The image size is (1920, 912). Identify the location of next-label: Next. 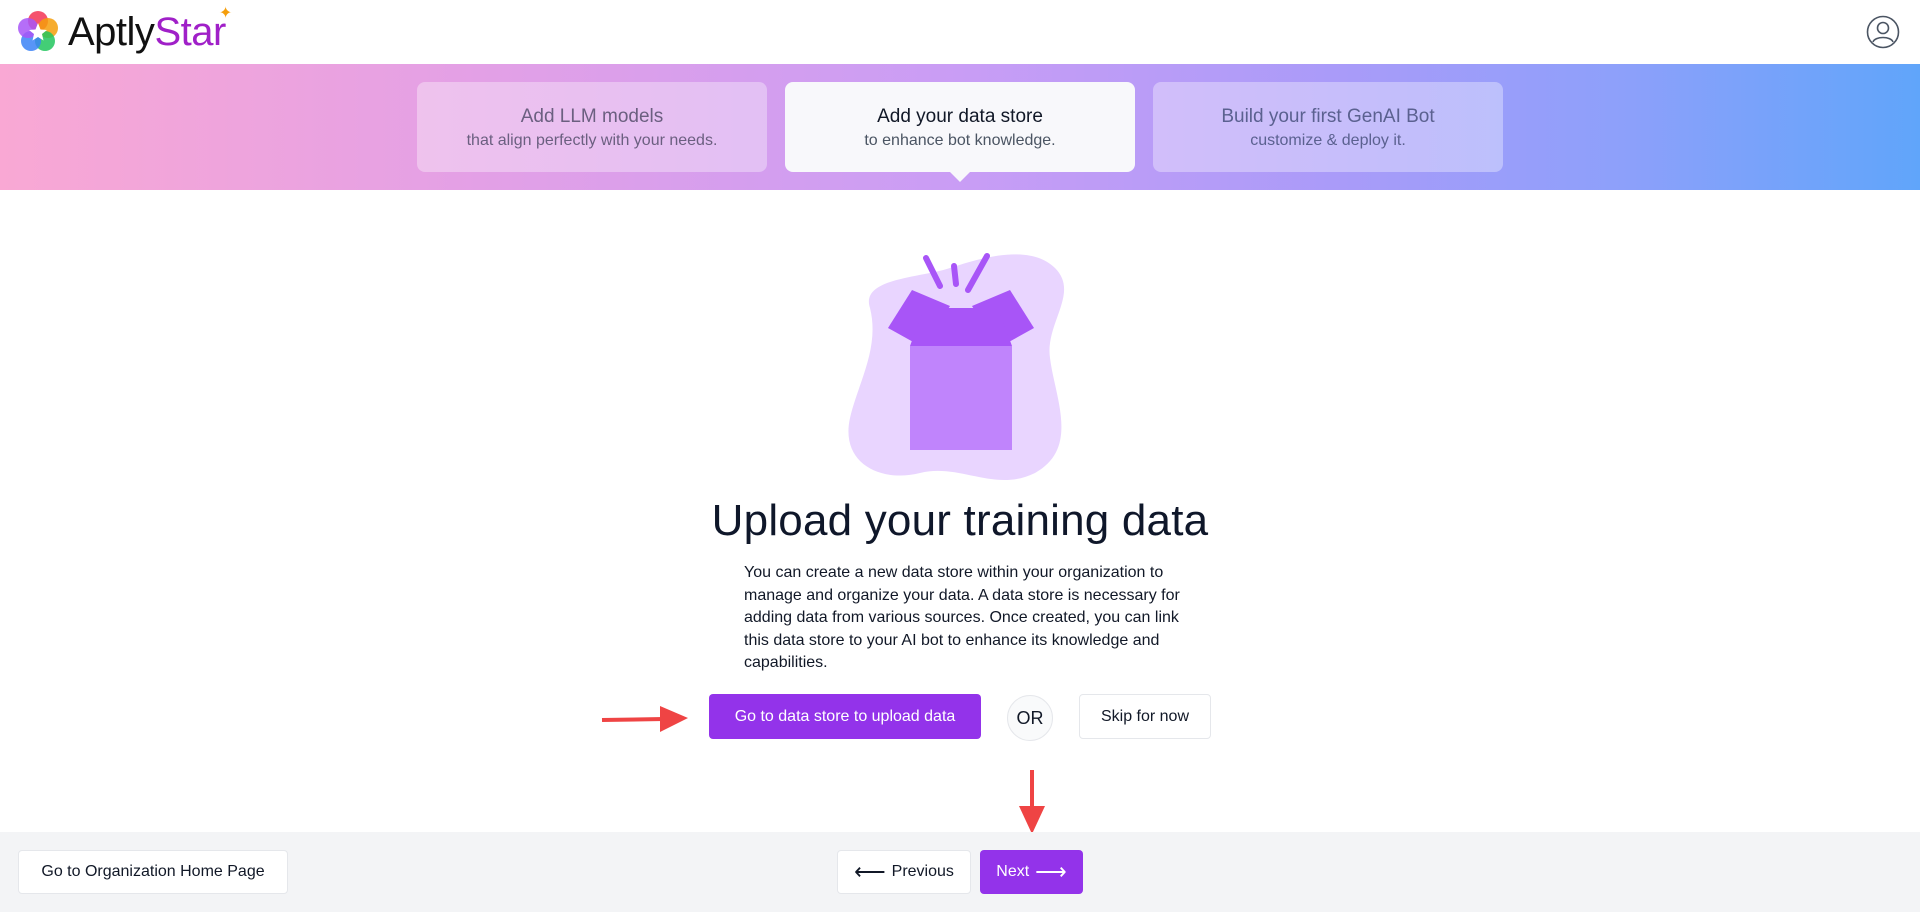
(1013, 871).